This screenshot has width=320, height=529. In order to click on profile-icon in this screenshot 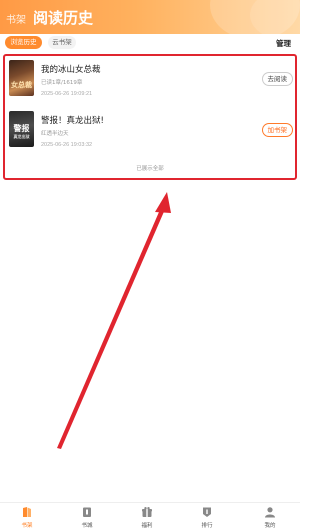, I will do `click(270, 512)`.